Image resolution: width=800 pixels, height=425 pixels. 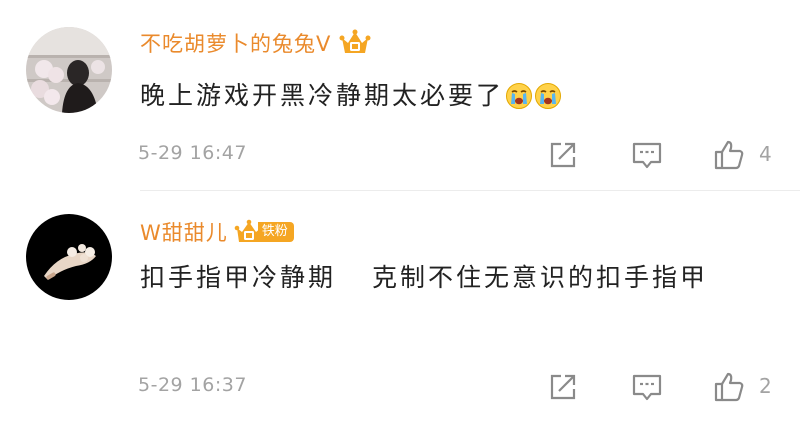 I want to click on divider, so click(x=470, y=190).